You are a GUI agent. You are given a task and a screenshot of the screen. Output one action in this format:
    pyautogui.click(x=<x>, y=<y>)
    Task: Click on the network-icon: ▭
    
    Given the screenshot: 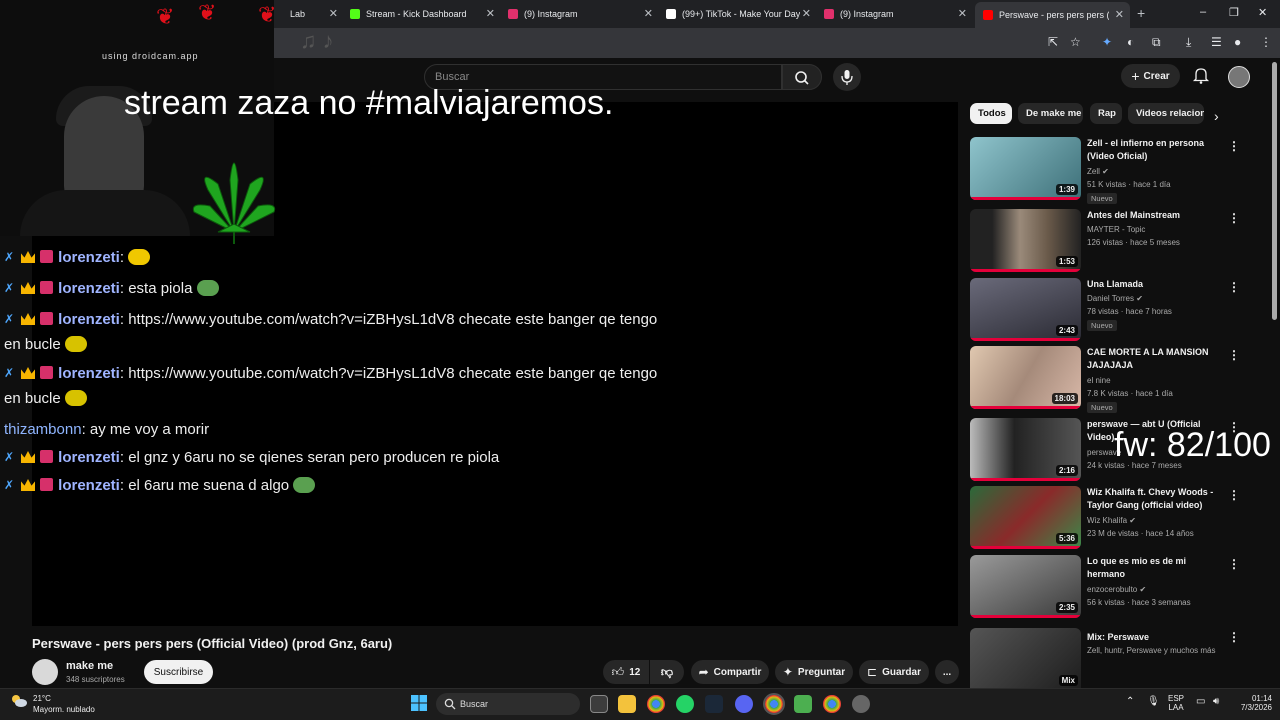 What is the action you would take?
    pyautogui.click(x=1200, y=701)
    